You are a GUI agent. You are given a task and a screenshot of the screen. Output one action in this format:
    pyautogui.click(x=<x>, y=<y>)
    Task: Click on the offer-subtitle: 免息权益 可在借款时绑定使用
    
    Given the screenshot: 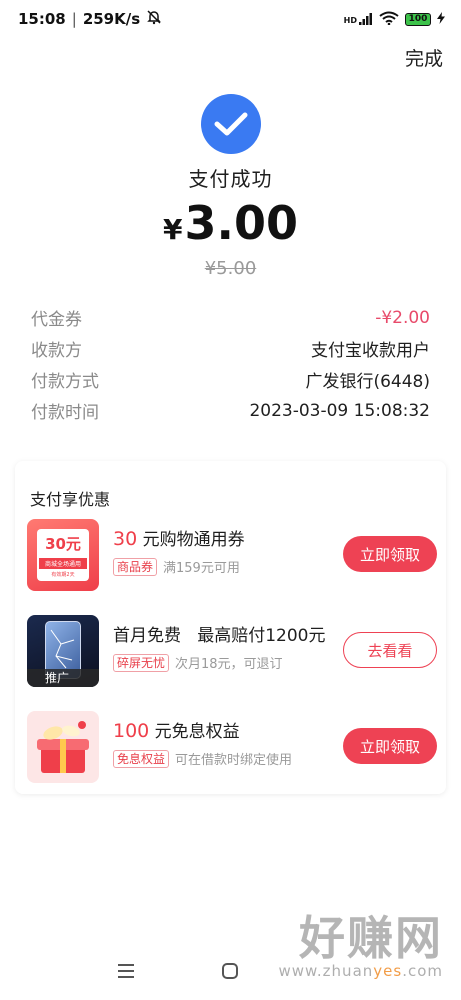 What is the action you would take?
    pyautogui.click(x=202, y=758)
    